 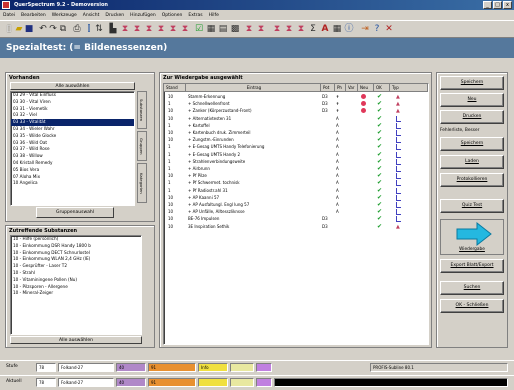 What do you see at coordinates (295, 103) in the screenshot?
I see `table-row: 1 + Schnellwellenfront D3 ✝ ✔ ▲` at bounding box center [295, 103].